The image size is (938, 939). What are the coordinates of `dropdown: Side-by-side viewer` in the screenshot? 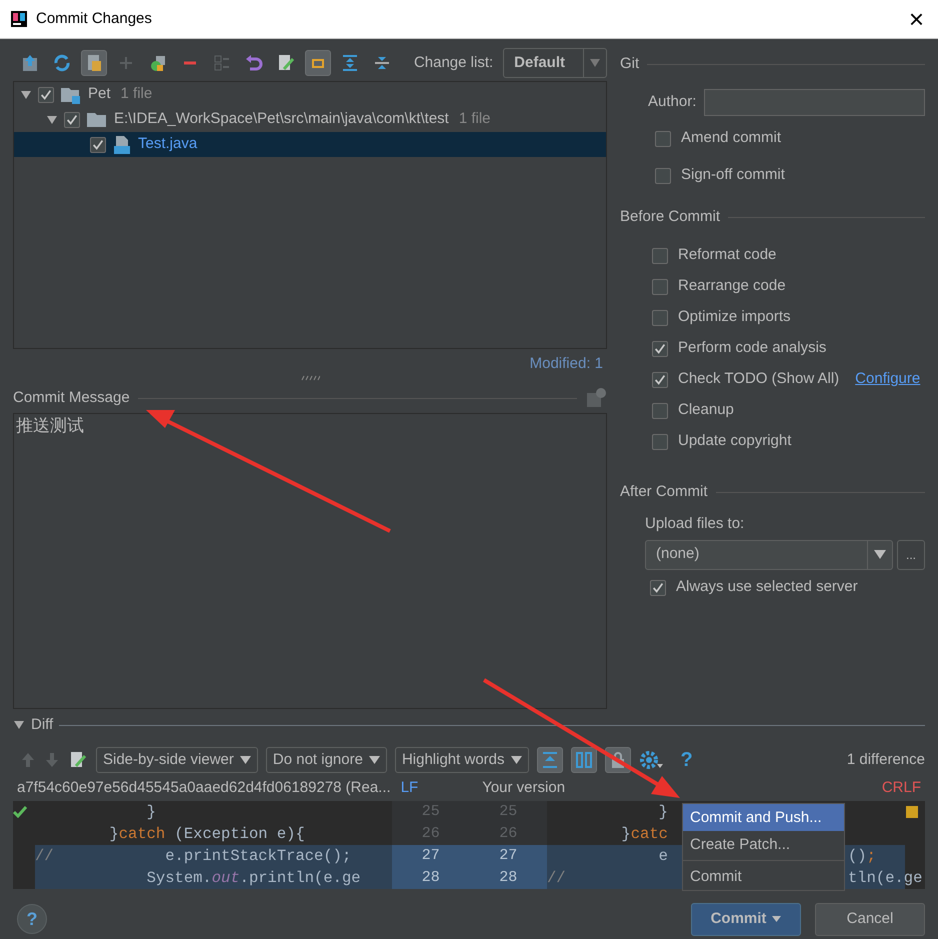 It's located at (177, 760).